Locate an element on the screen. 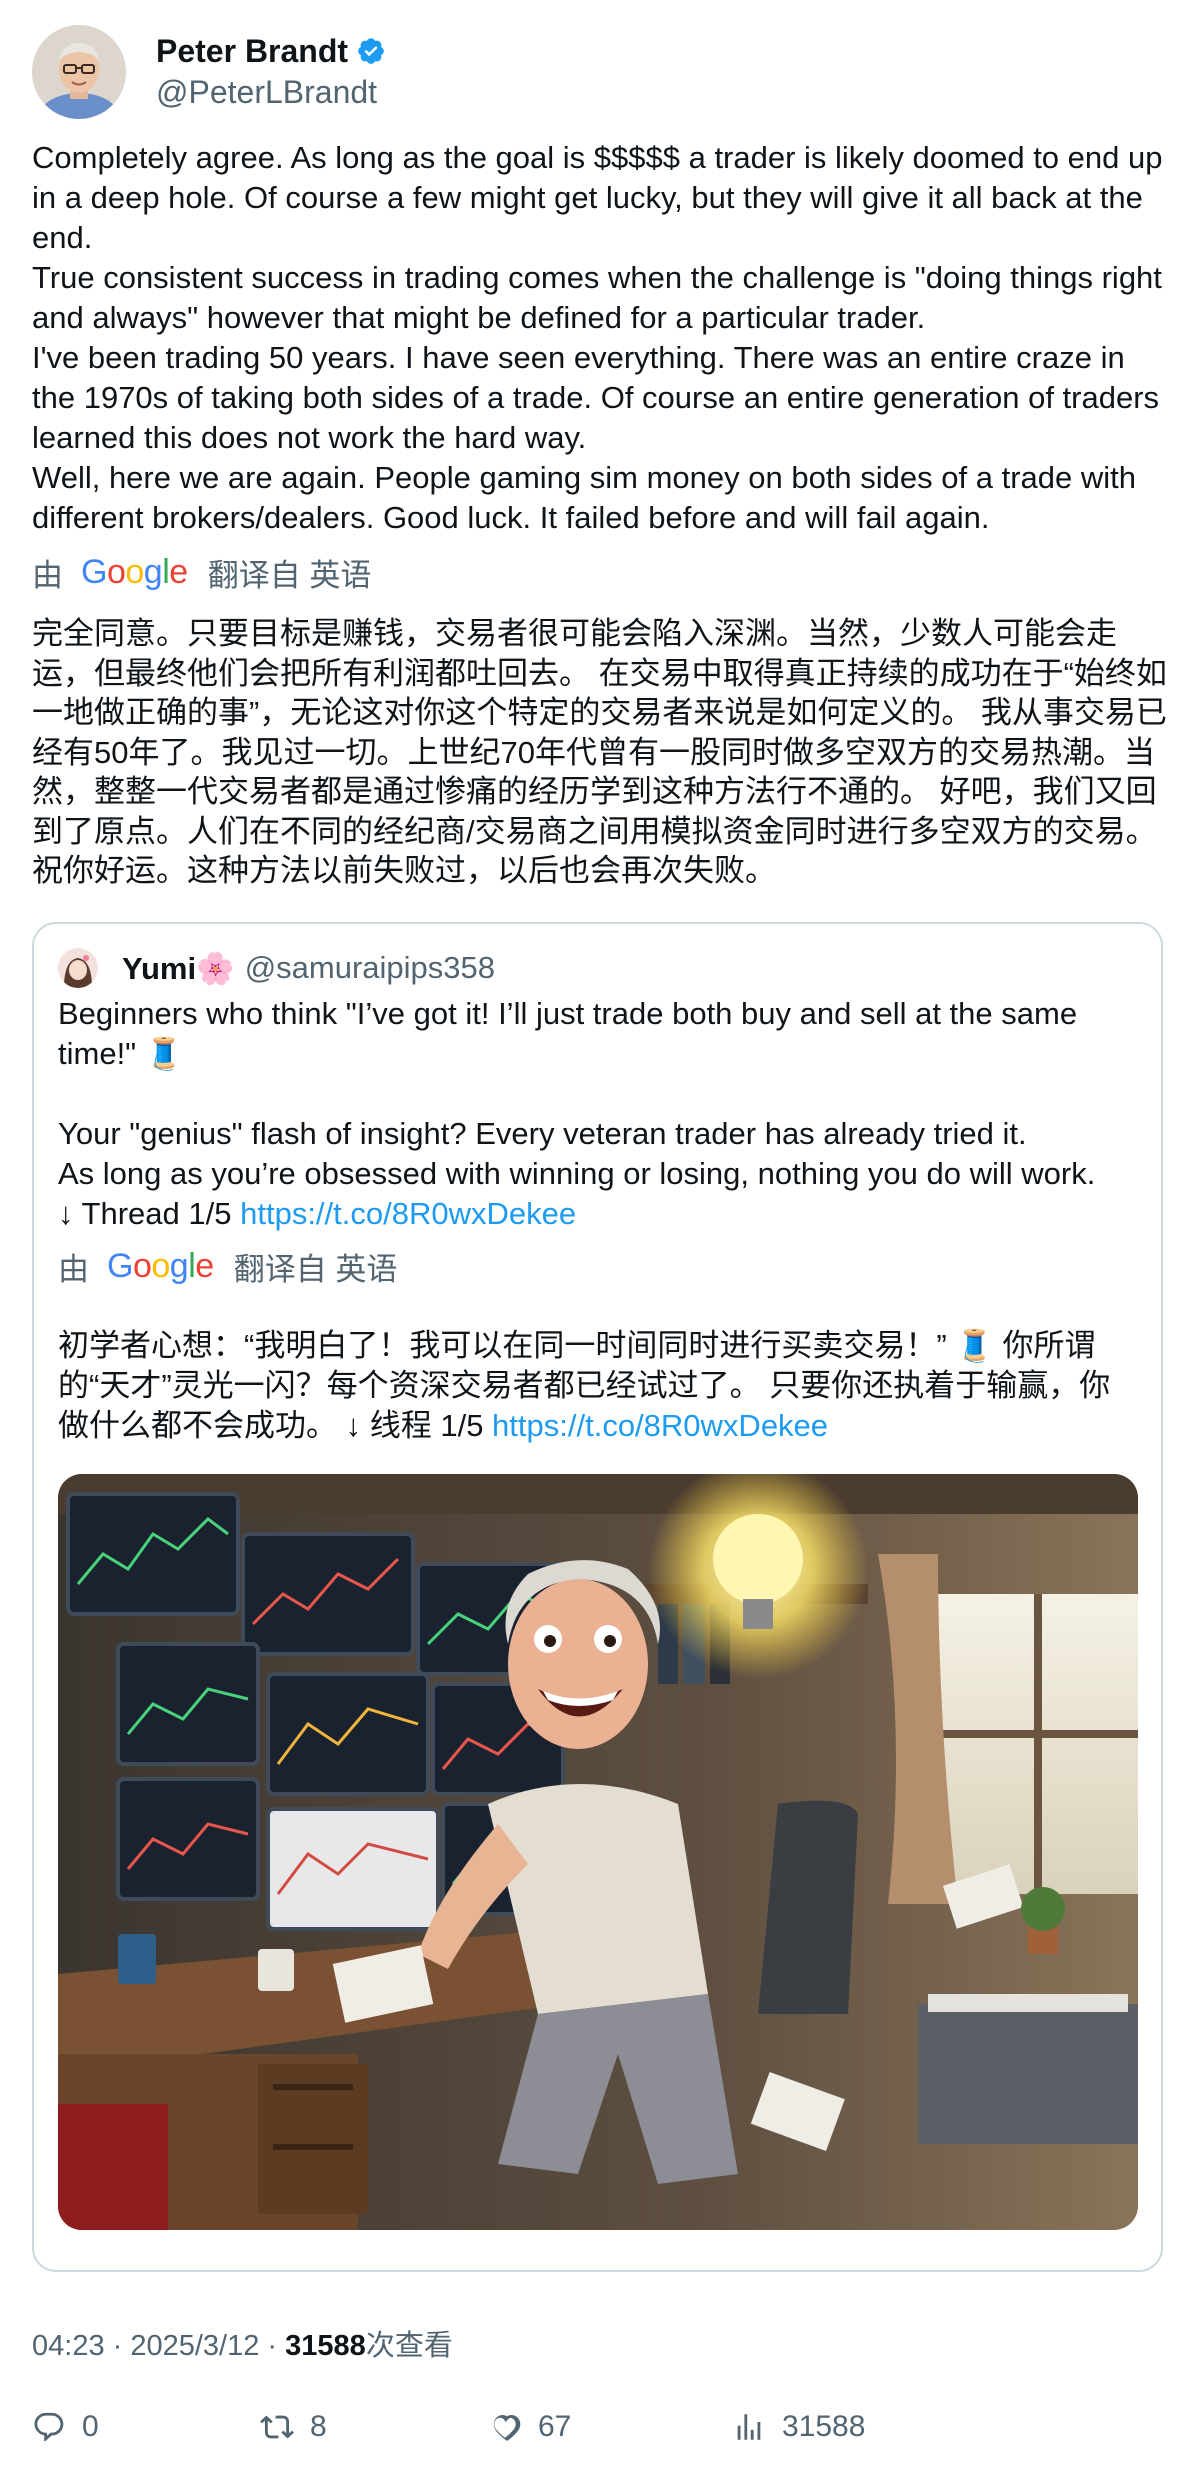 This screenshot has width=1196, height=2476. author-name-row: Peter Brandt is located at coordinates (271, 51).